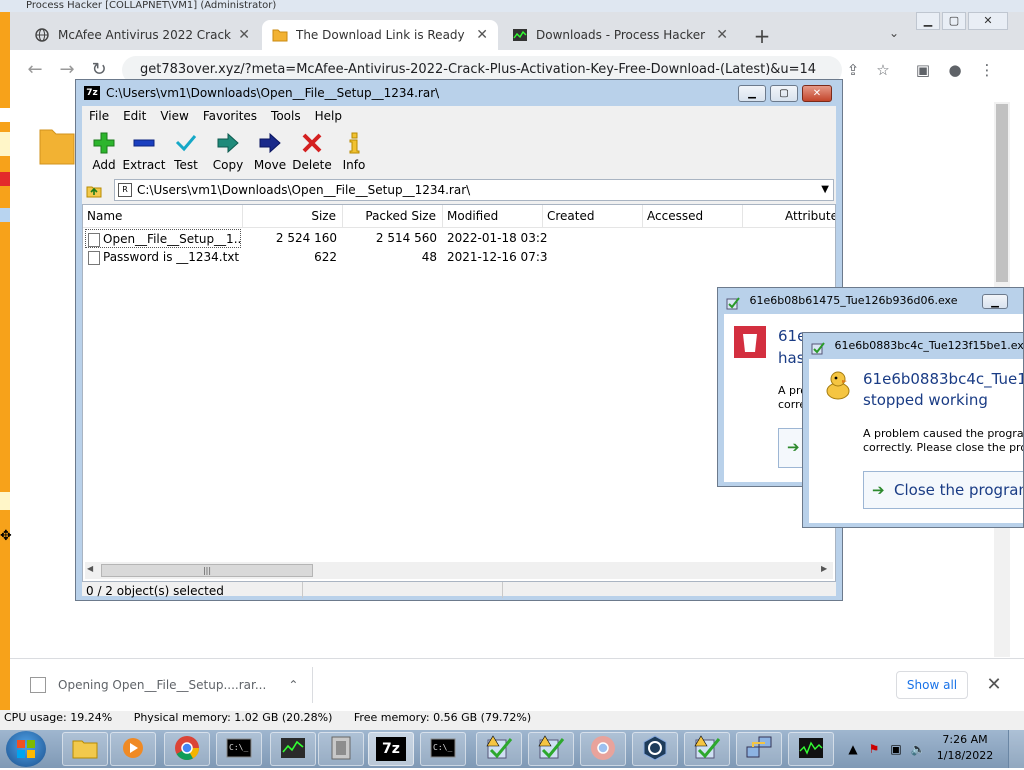 The height and width of the screenshot is (770, 1024). Describe the element at coordinates (759, 749) in the screenshot. I see `network-taskbar-button` at that location.